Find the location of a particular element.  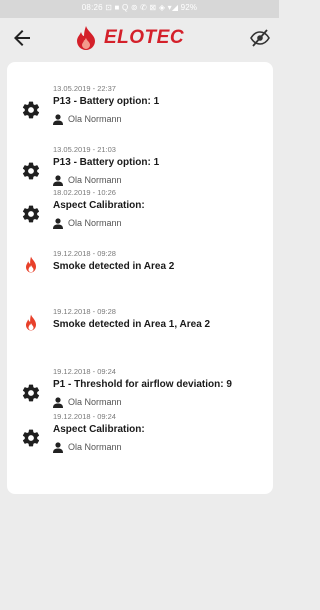

elotec-logo: ELOTEC is located at coordinates (143, 38).